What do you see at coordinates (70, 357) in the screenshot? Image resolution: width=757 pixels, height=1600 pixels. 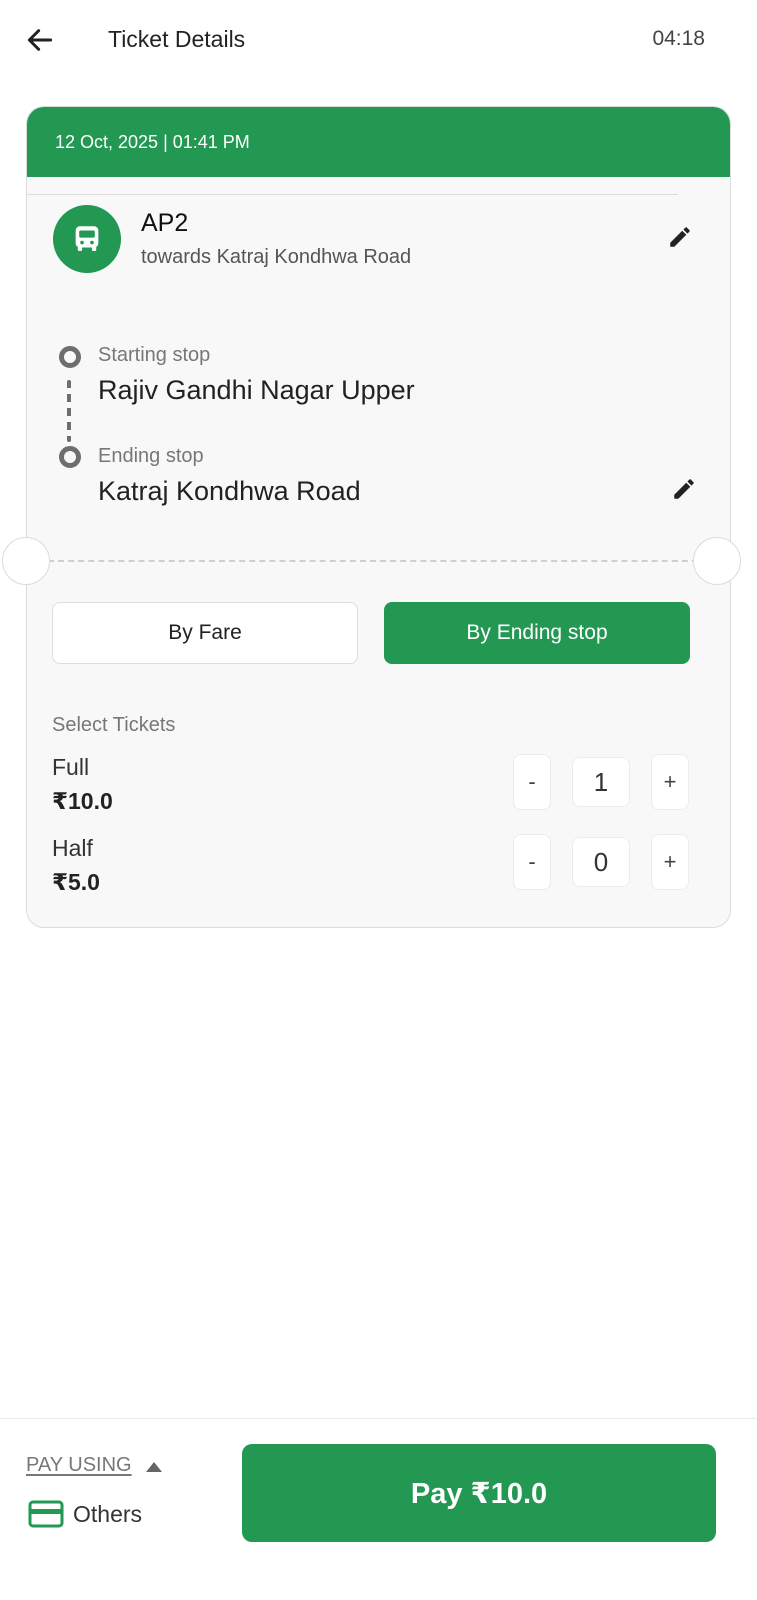 I see `starting-stop-marker` at bounding box center [70, 357].